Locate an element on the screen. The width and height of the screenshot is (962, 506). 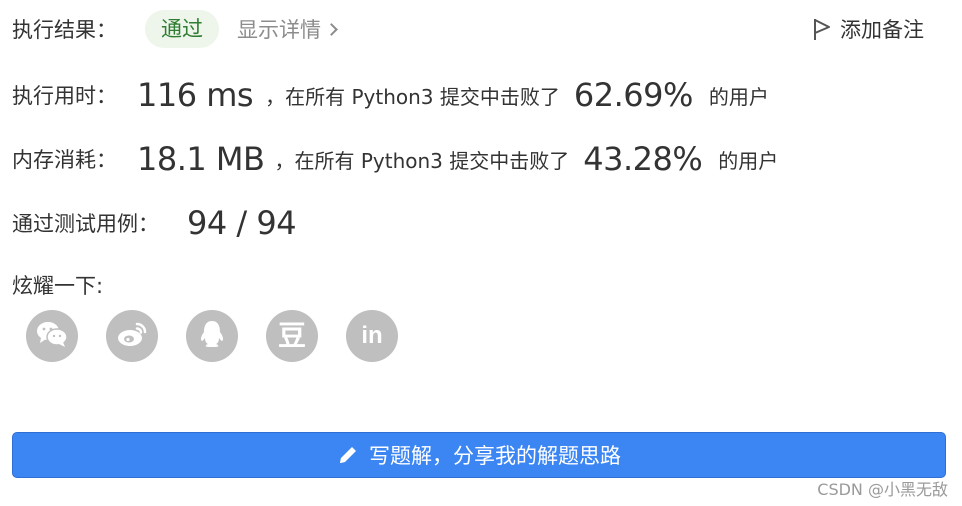
write-solution-label: 写题解，分享我的解题思路 is located at coordinates (495, 456).